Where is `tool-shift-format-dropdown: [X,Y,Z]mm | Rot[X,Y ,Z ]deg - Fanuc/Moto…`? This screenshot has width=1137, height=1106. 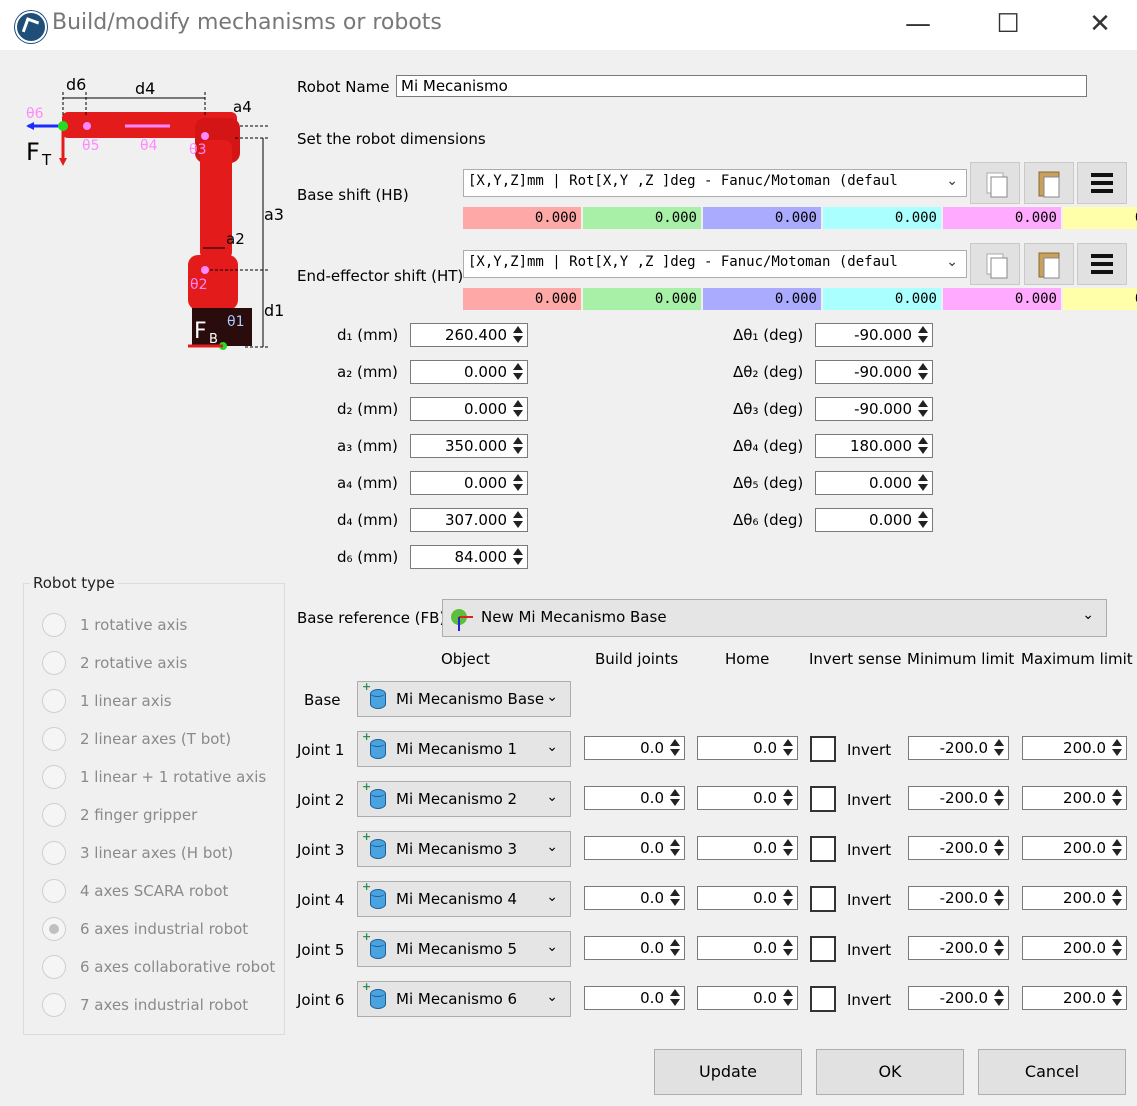
tool-shift-format-dropdown: [X,Y,Z]mm | Rot[X,Y ,Z ]deg - Fanuc/Moto… is located at coordinates (715, 264).